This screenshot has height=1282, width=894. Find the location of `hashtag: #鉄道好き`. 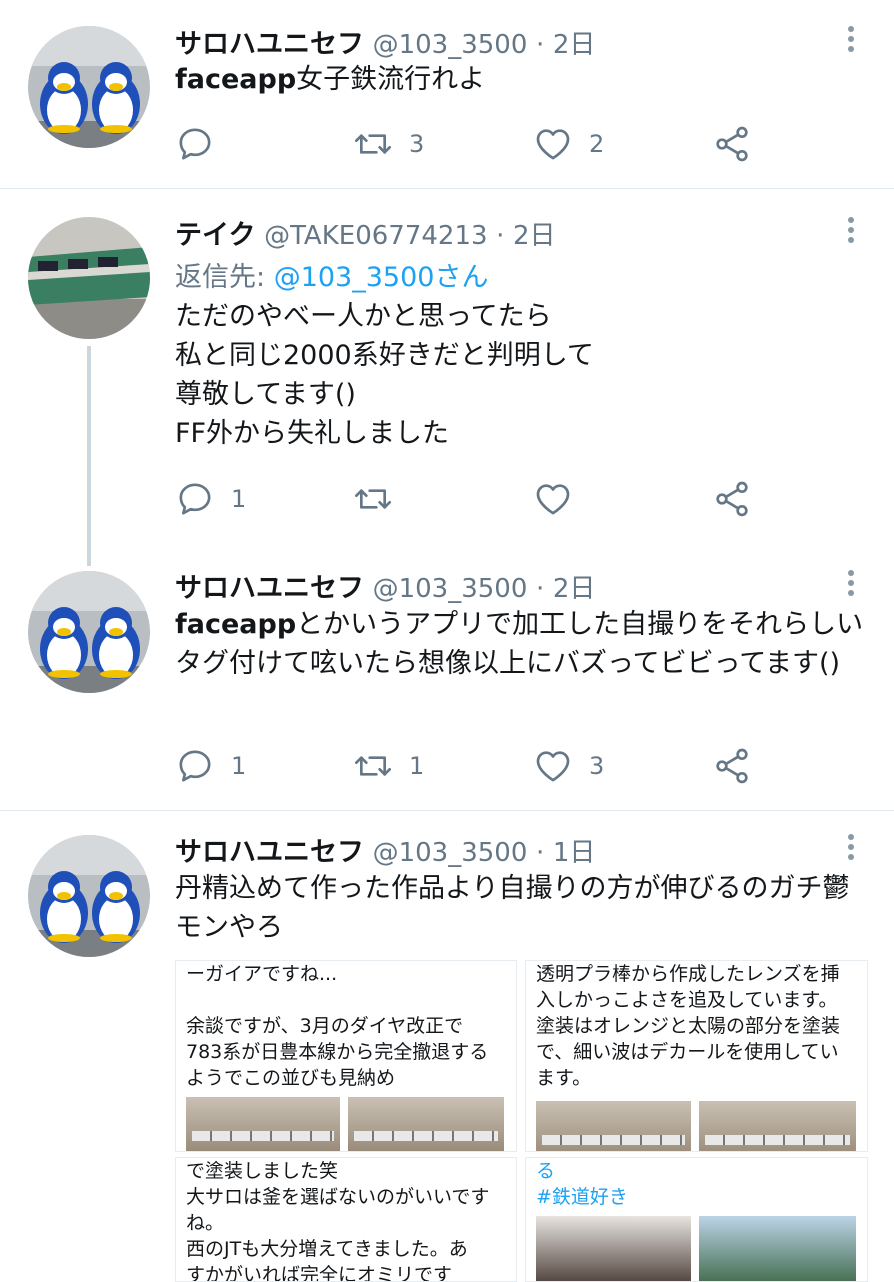

hashtag: #鉄道好き is located at coordinates (582, 1197).